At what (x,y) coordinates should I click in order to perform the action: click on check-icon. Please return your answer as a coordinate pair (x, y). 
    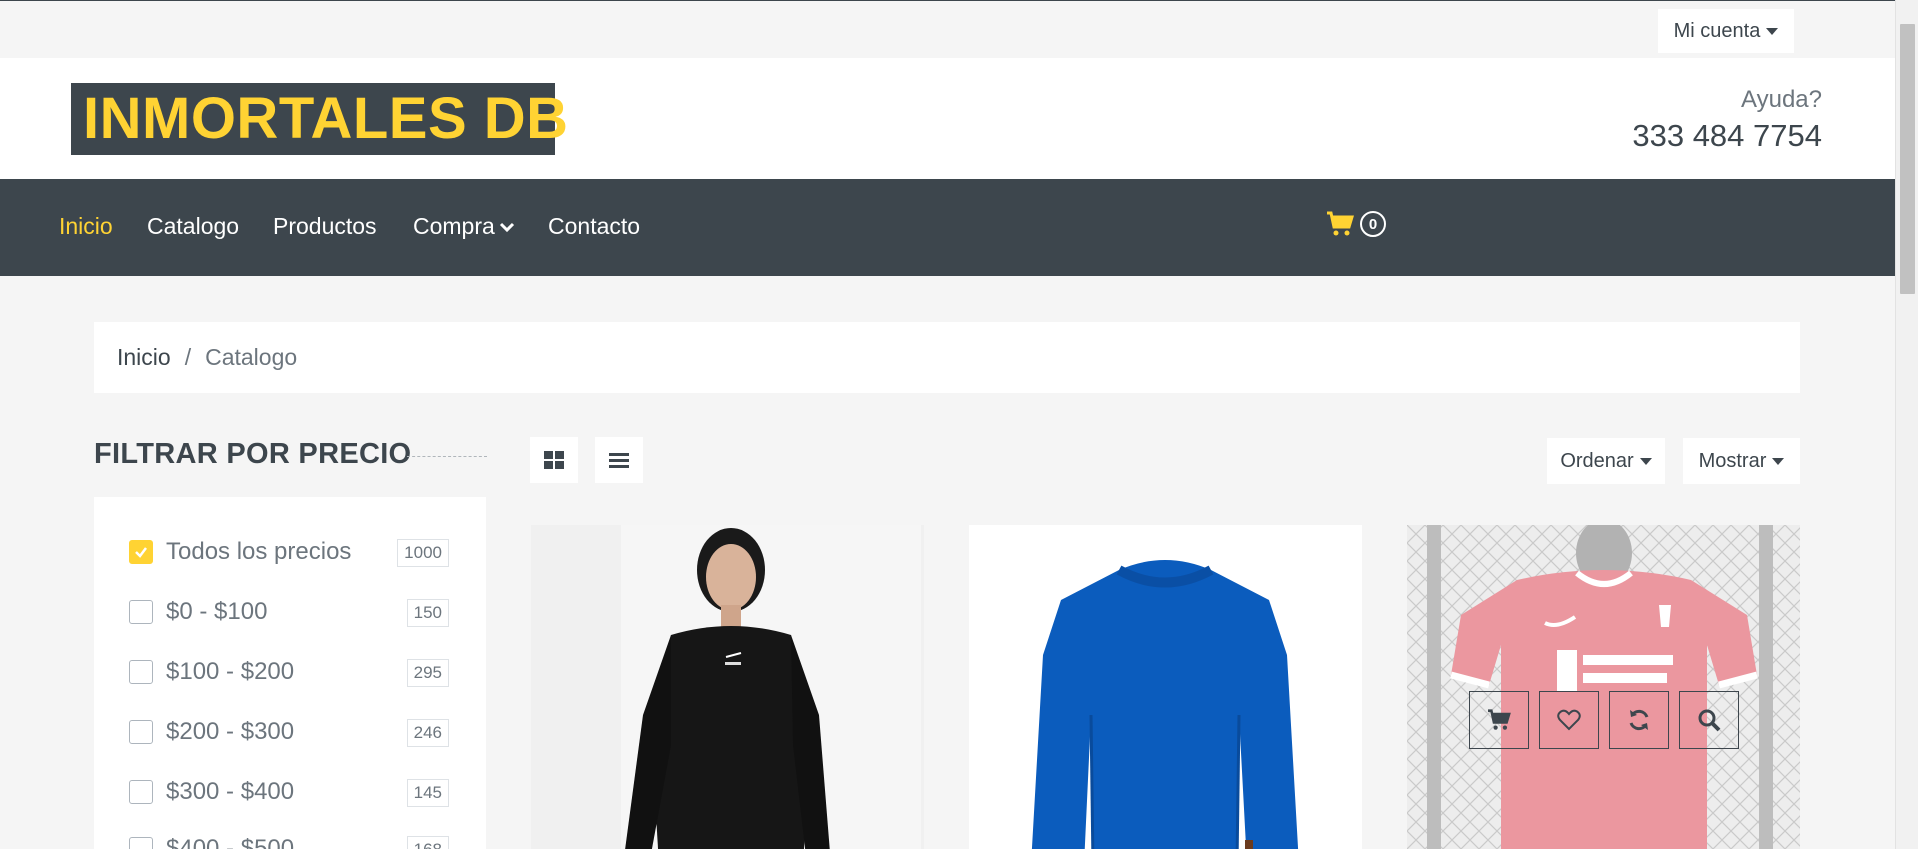
    Looking at the image, I should click on (141, 552).